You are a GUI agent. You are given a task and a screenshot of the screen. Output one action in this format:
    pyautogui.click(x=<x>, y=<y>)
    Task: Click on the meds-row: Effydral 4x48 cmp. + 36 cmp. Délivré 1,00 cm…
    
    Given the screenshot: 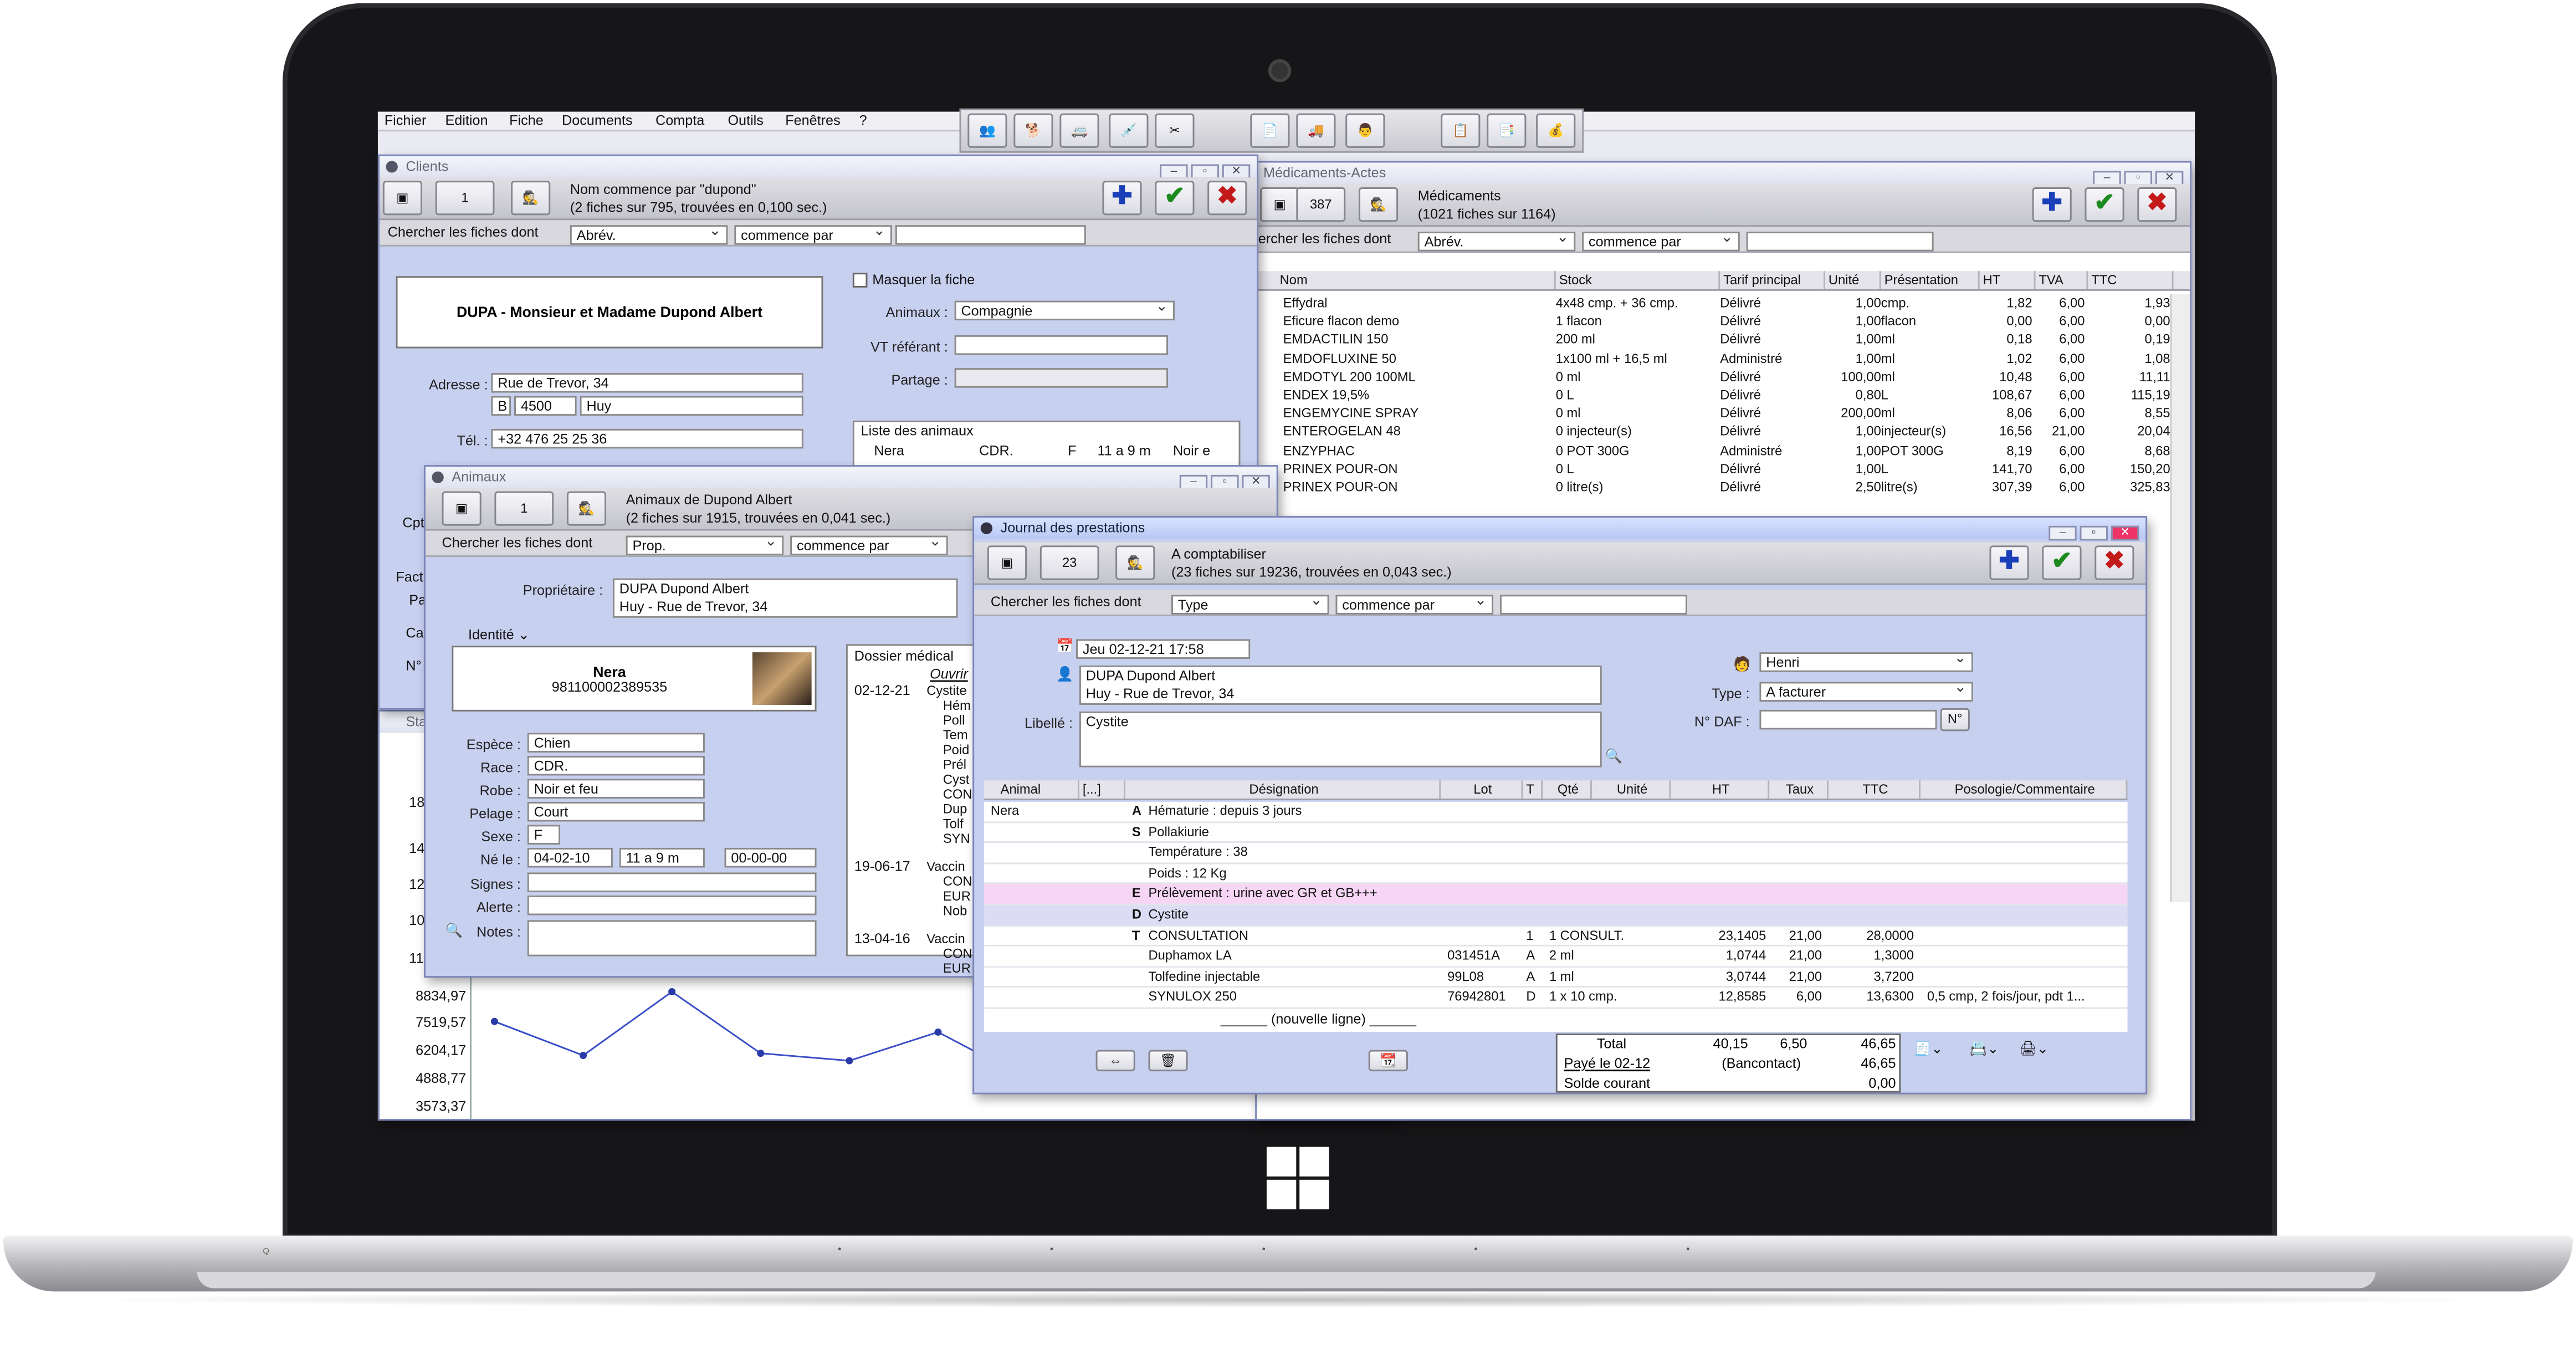 What is the action you would take?
    pyautogui.click(x=1716, y=303)
    